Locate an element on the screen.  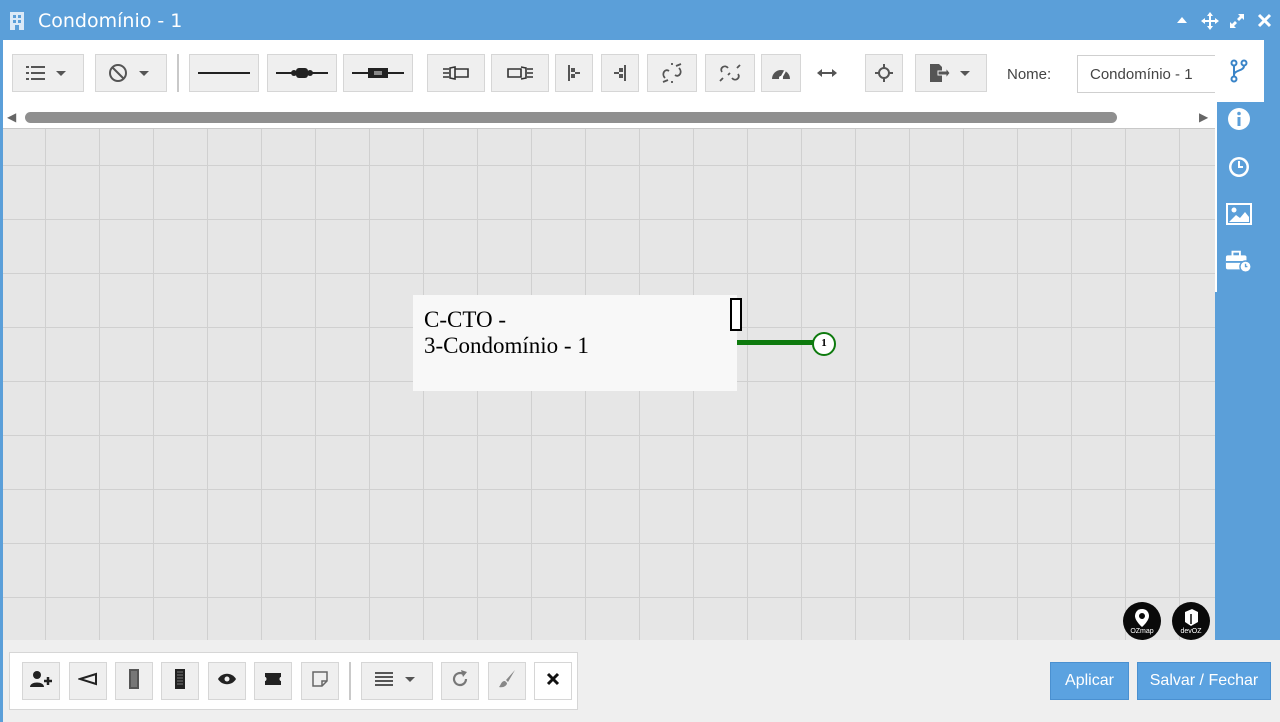
right-sidebar is located at coordinates (1247, 381).